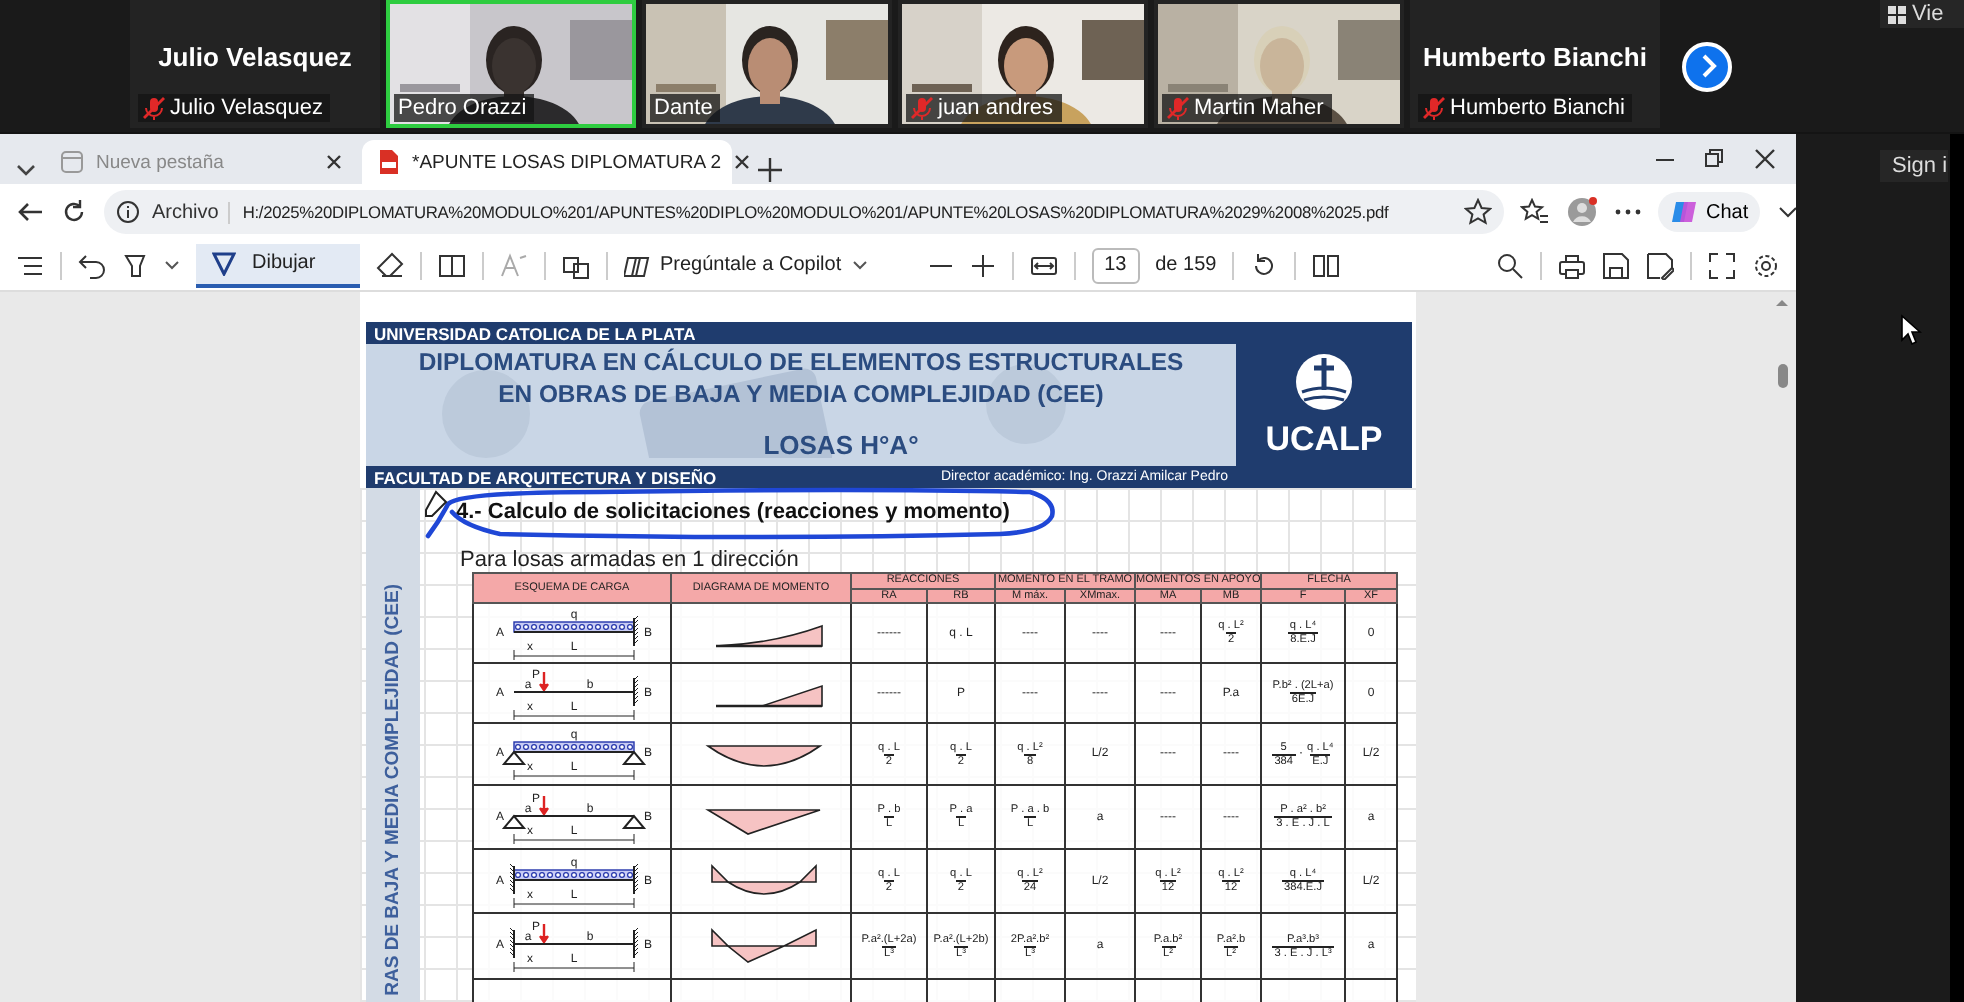 This screenshot has width=1964, height=1002. Describe the element at coordinates (1616, 265) in the screenshot. I see `save-icon` at that location.